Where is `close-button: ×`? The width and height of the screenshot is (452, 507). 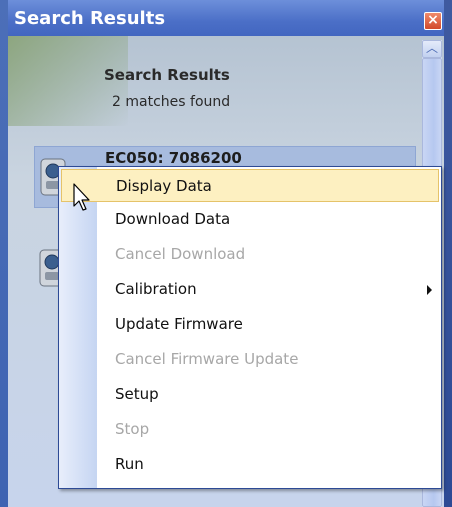
close-button: × is located at coordinates (433, 21).